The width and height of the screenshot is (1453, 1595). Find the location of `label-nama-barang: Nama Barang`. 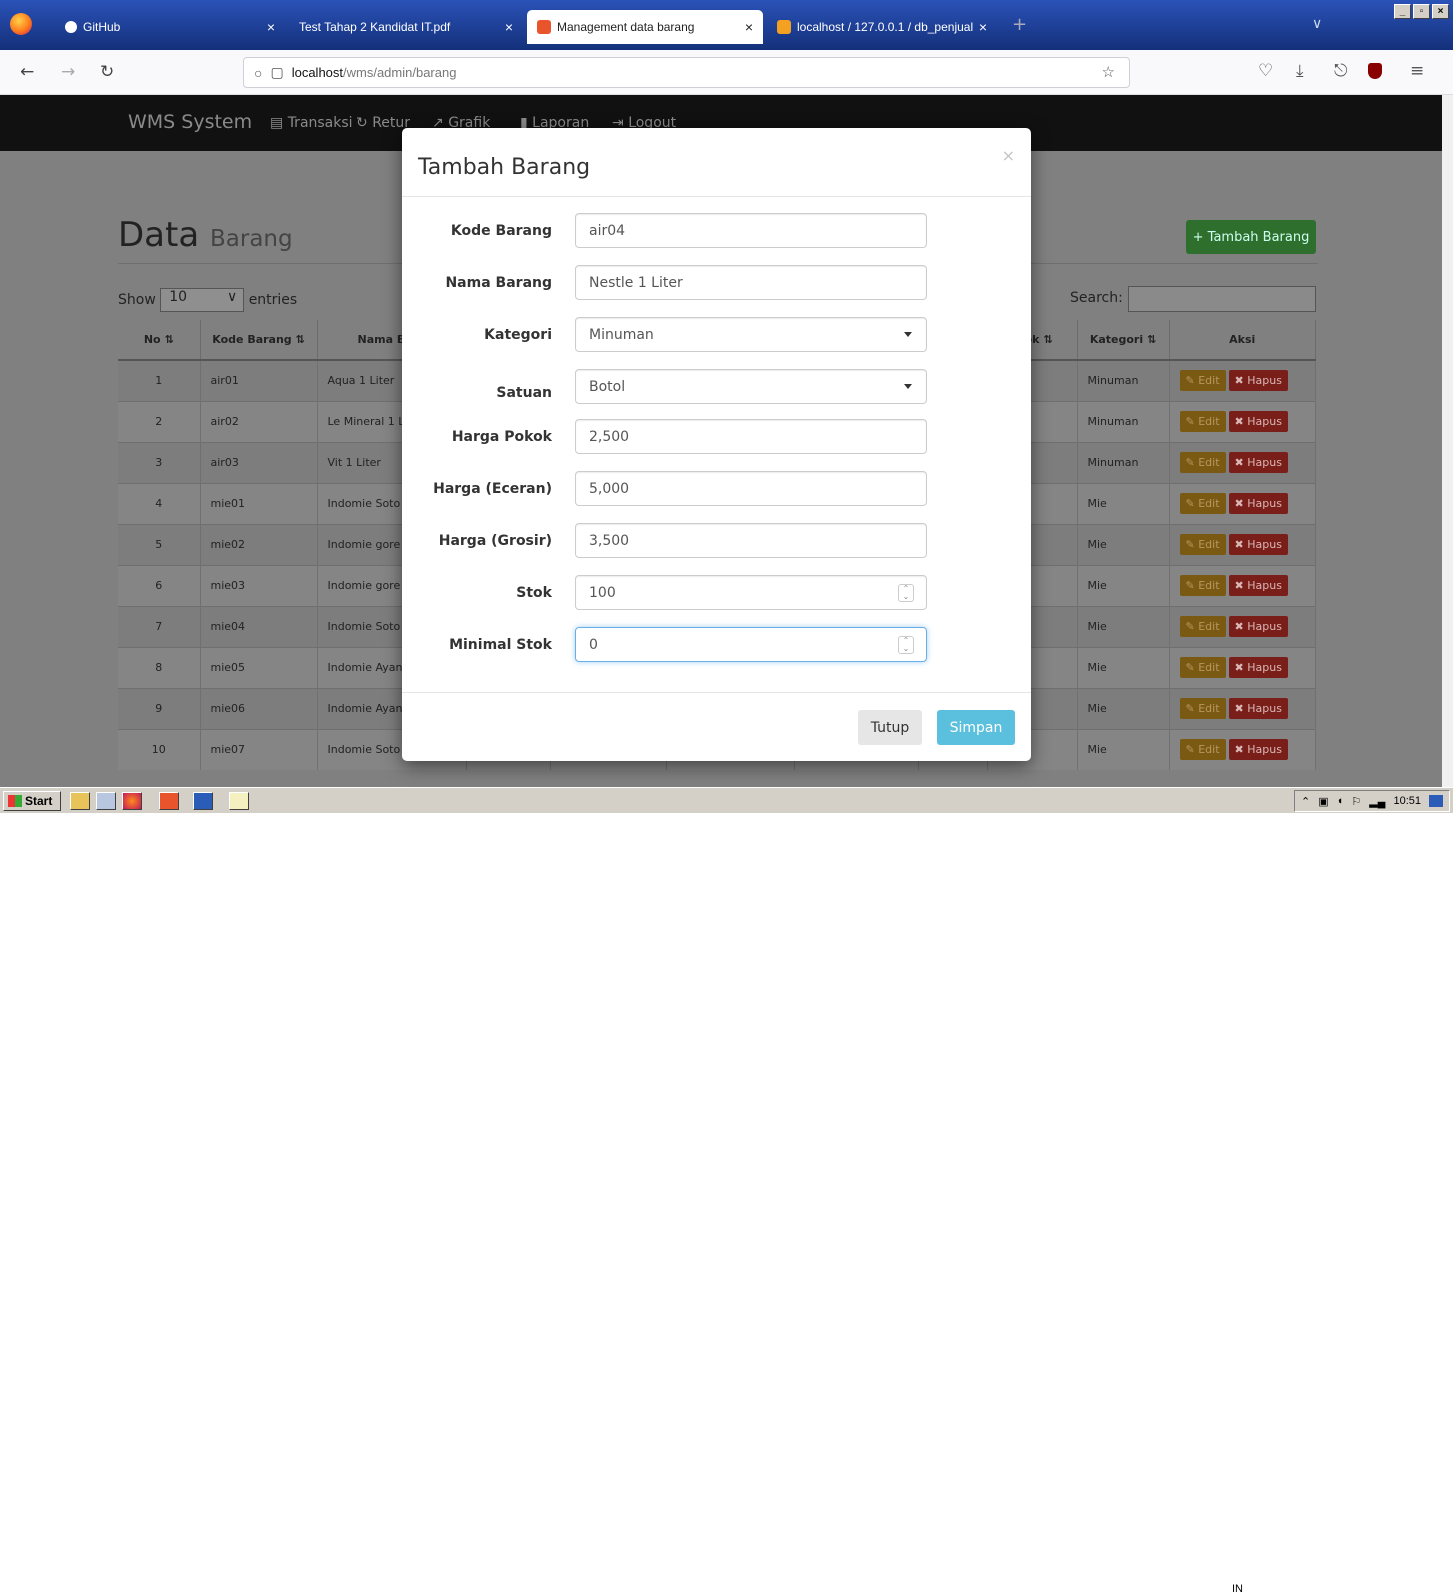

label-nama-barang: Nama Barang is located at coordinates (498, 283).